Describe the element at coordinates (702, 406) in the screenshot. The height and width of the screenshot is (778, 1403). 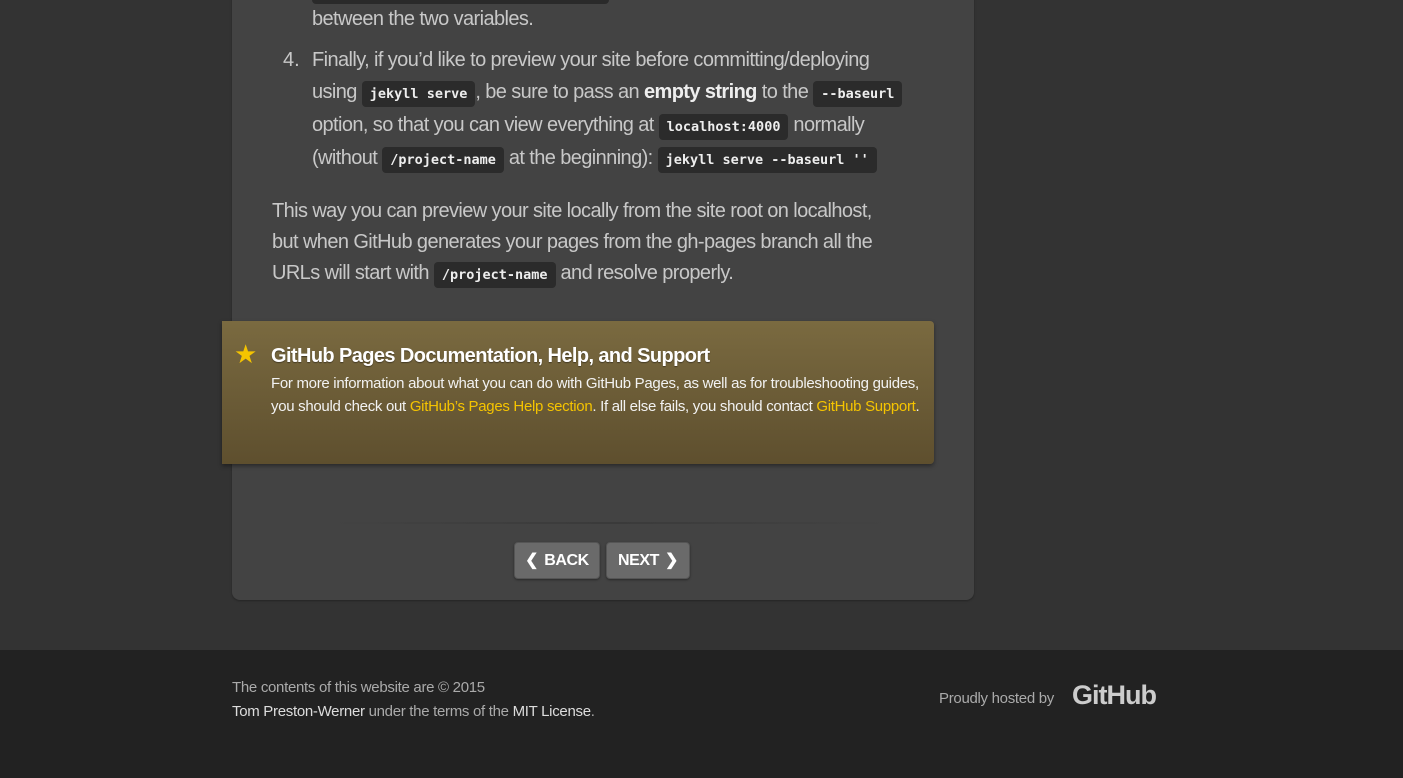
I see `text: . If all else fails, you should contact` at that location.